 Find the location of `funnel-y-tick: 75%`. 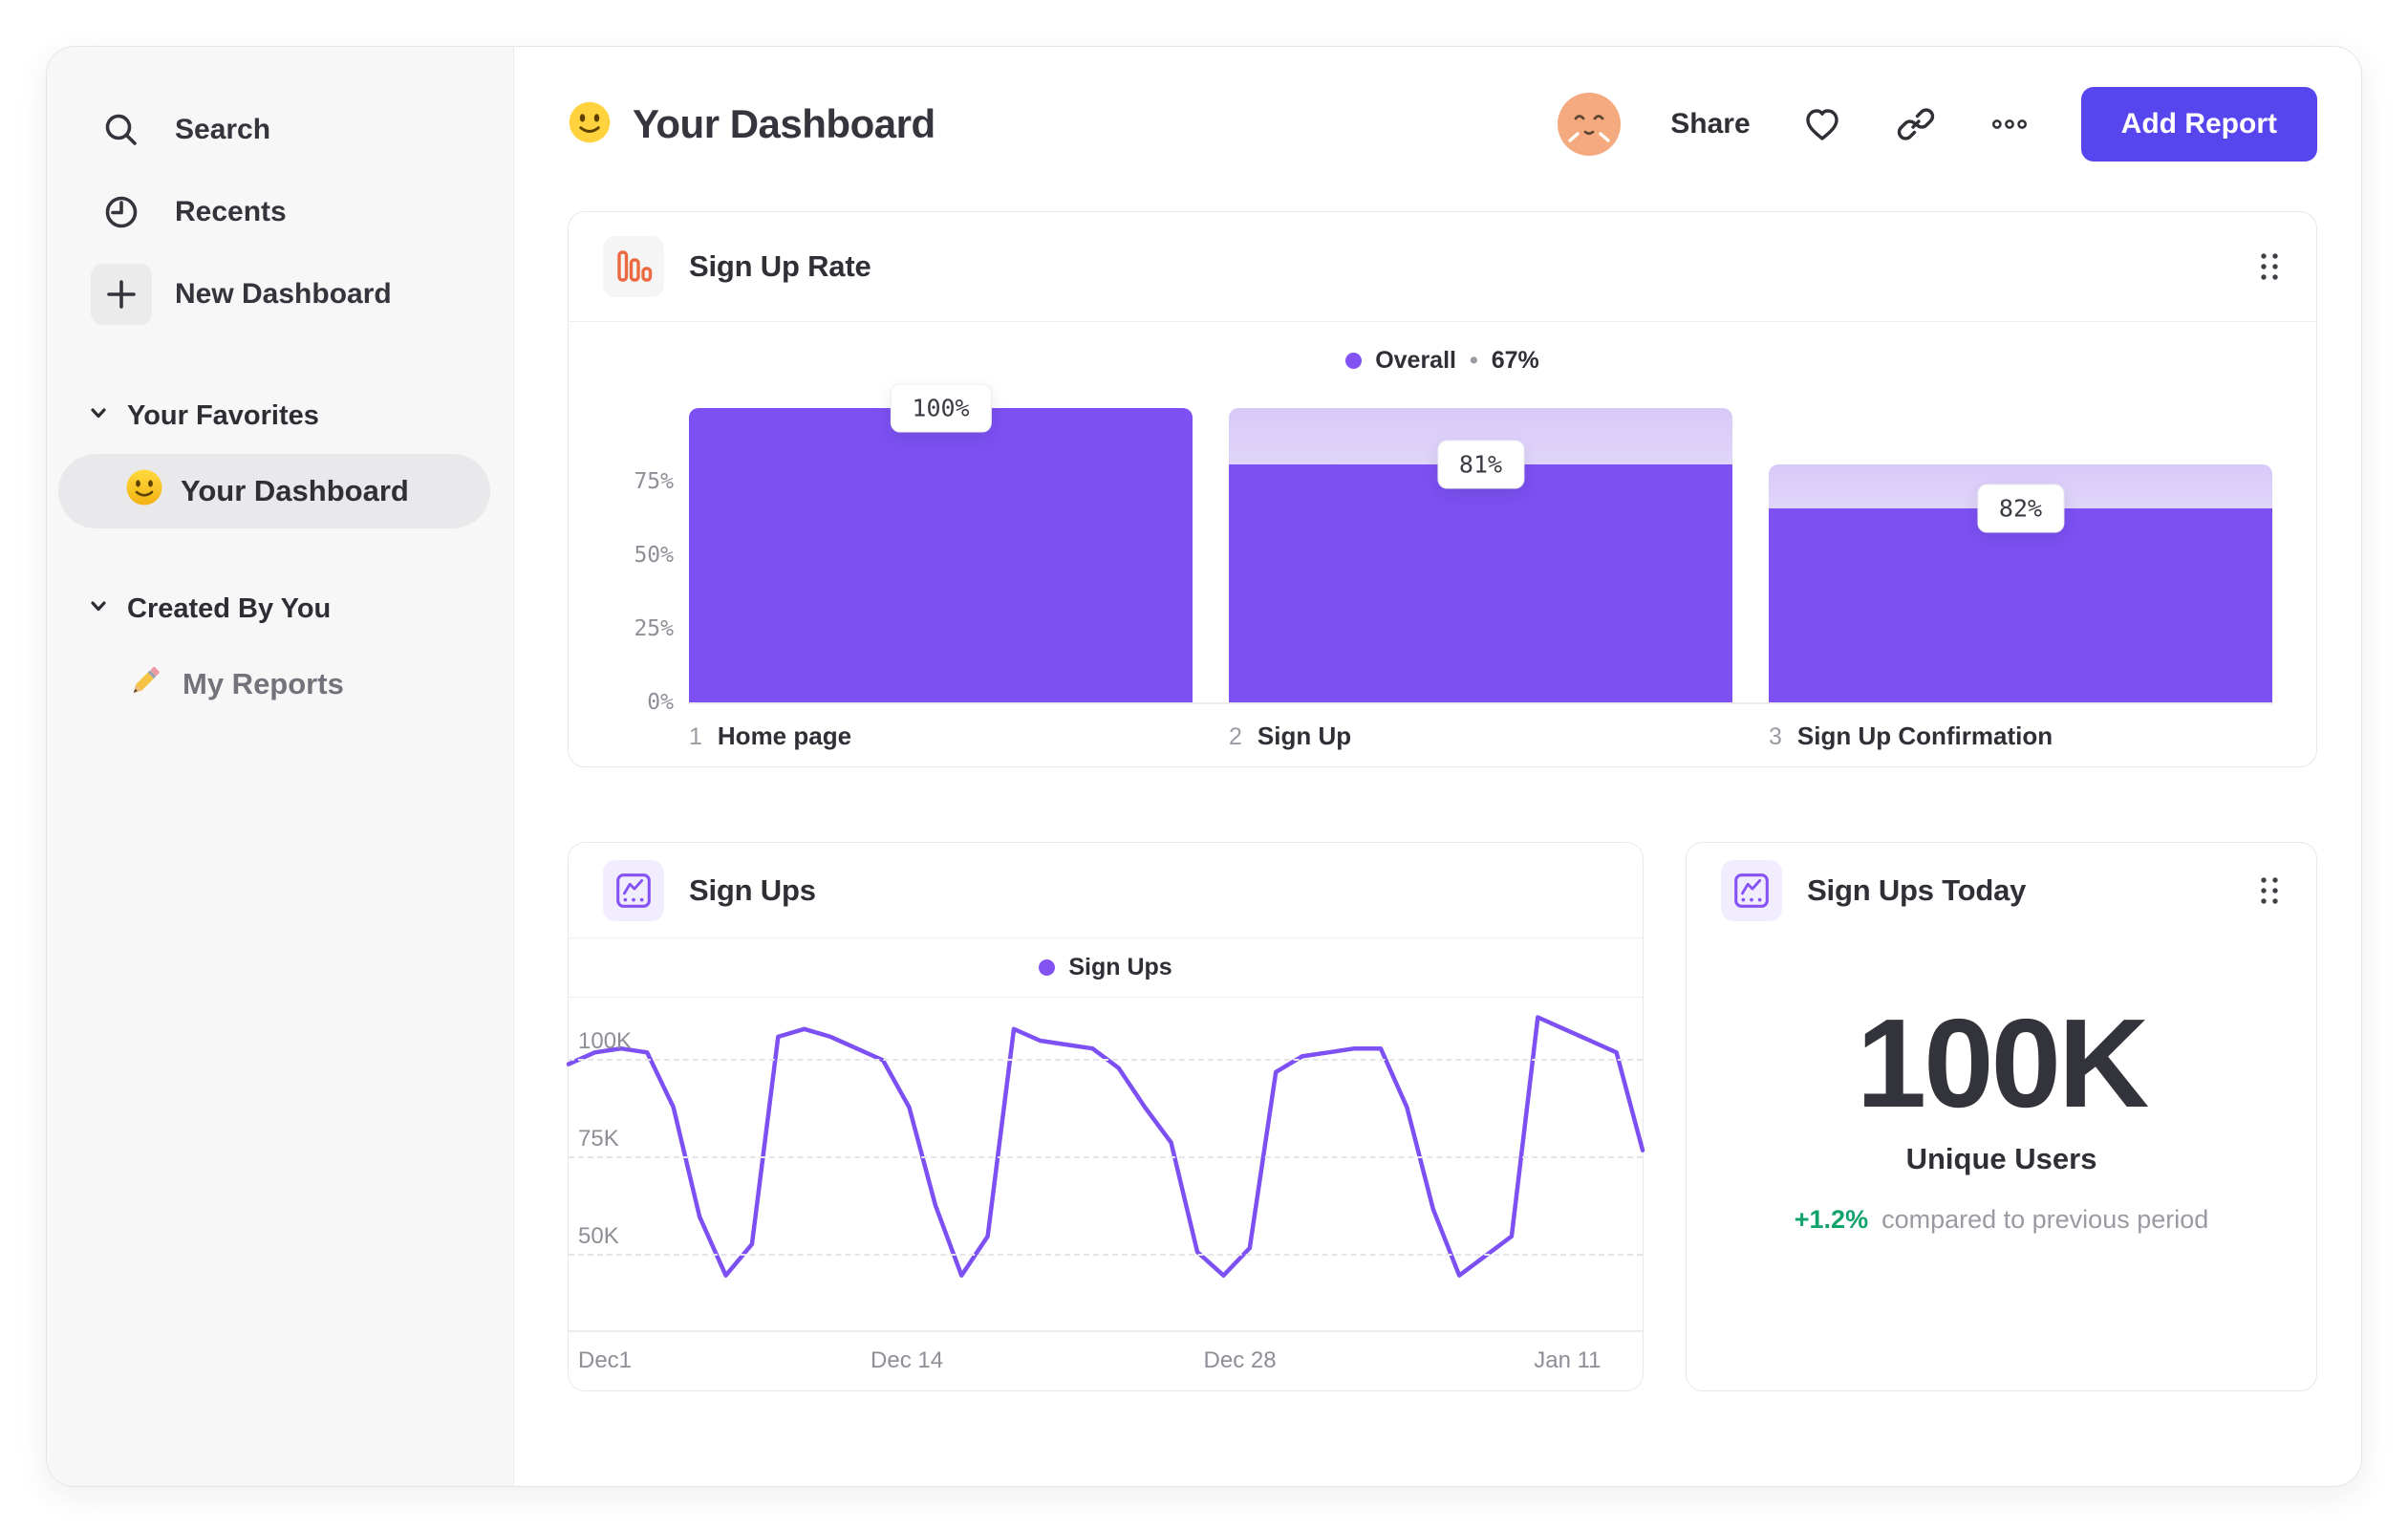

funnel-y-tick: 75% is located at coordinates (654, 481).